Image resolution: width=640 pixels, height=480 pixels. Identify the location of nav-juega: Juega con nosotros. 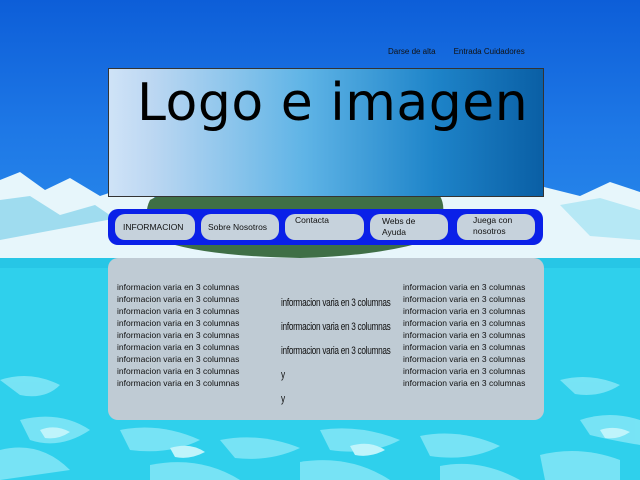
(496, 227).